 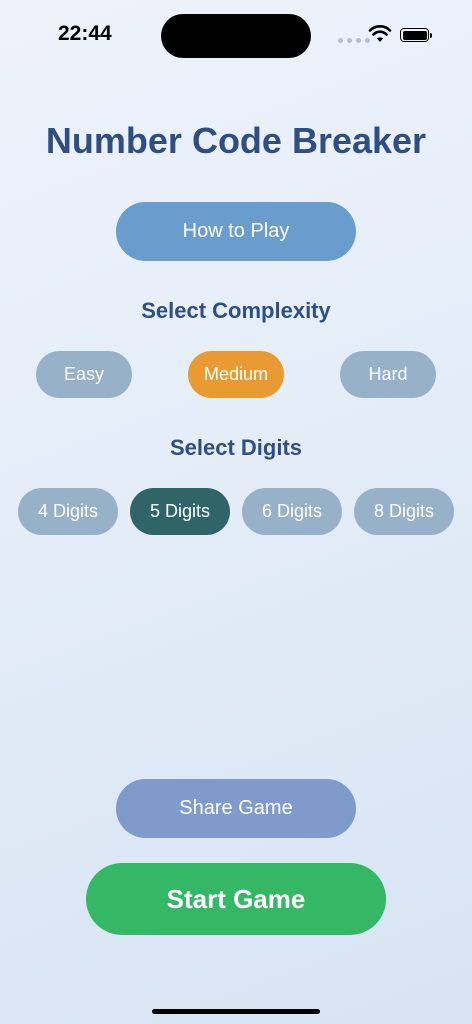 I want to click on status-bar: 22:44, so click(x=236, y=36).